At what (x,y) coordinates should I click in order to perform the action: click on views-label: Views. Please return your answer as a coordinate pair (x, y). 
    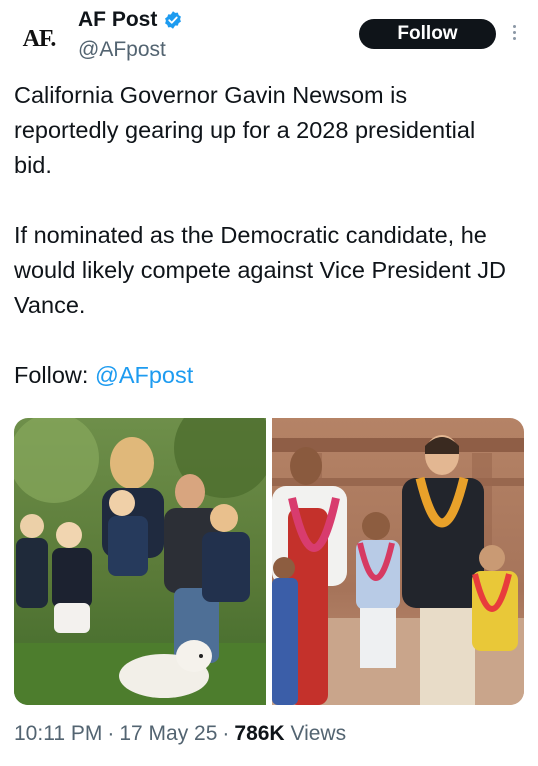
    Looking at the image, I should click on (318, 733).